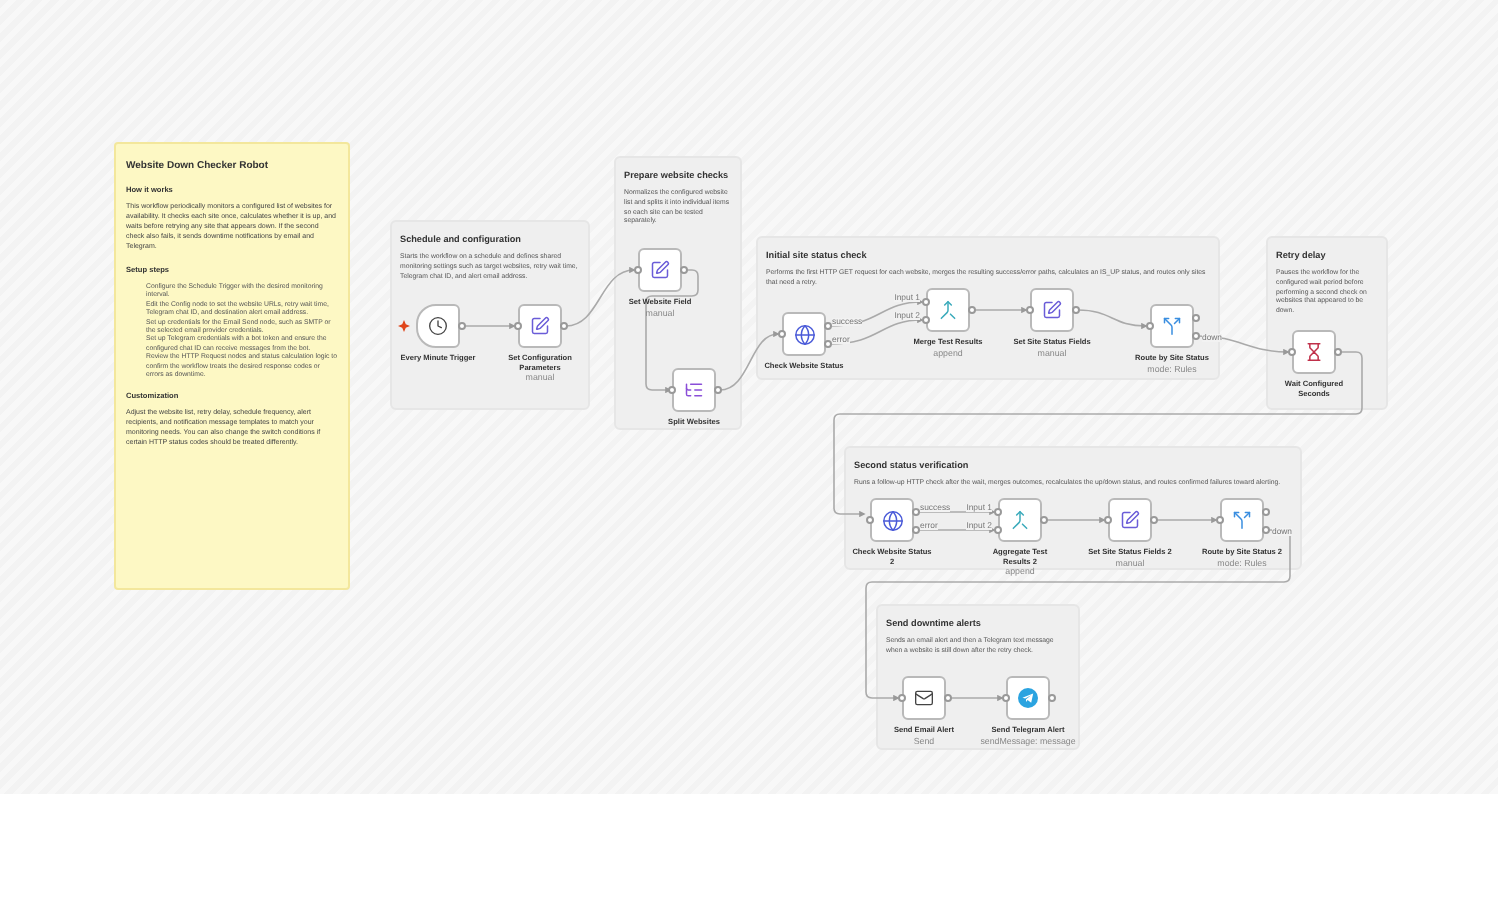 This screenshot has height=900, width=1498. I want to click on paper-plane-icon, so click(1028, 698).